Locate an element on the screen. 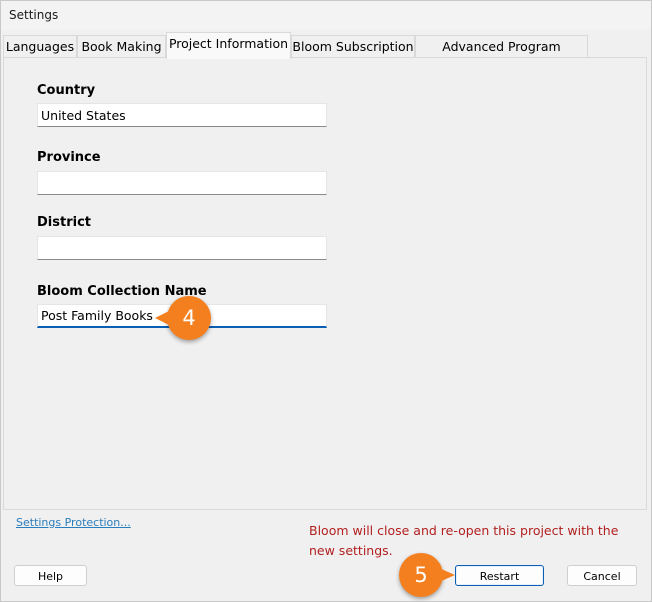 The height and width of the screenshot is (602, 652). province-field is located at coordinates (182, 183).